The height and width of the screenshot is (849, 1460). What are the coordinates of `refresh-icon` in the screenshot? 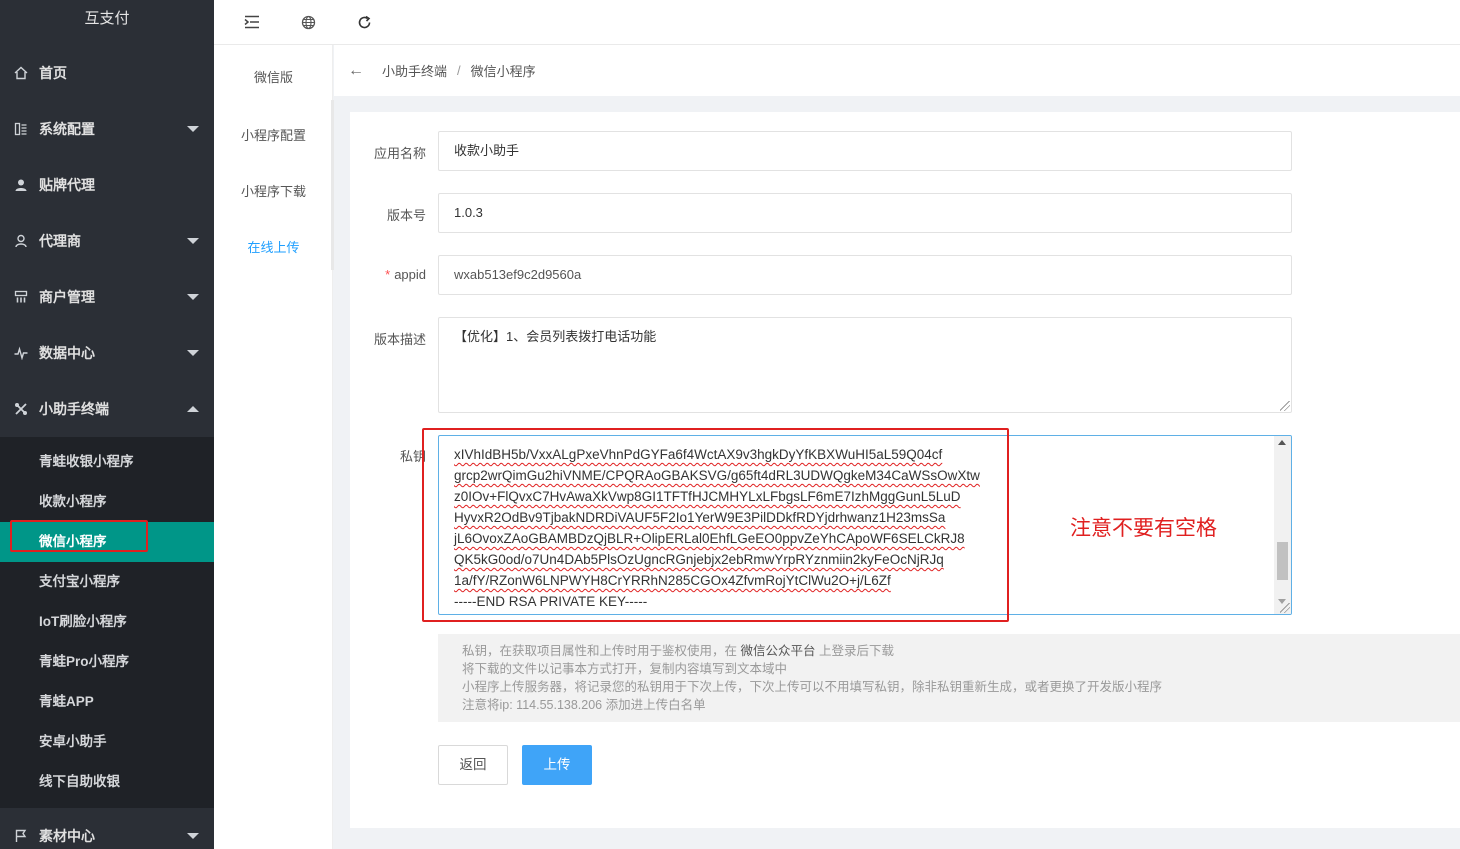 It's located at (364, 22).